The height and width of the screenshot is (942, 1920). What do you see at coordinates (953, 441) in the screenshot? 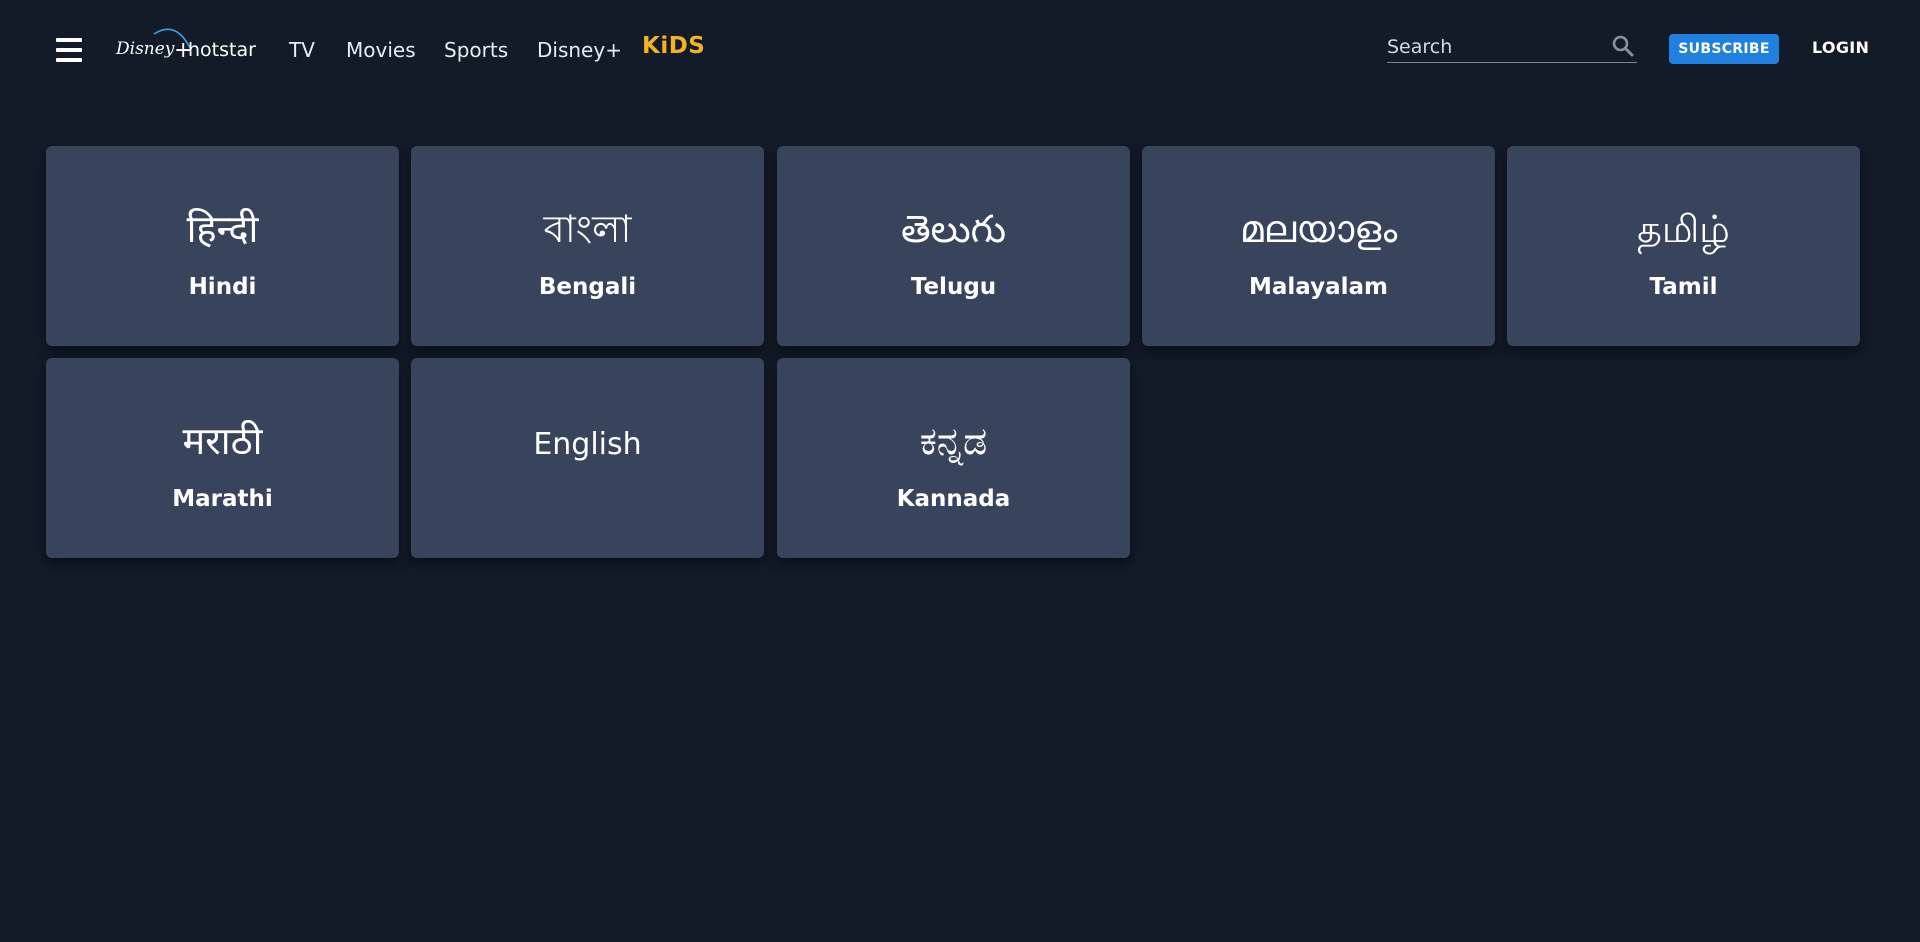
I see `language-native-name: ಕನ್ನಡ` at bounding box center [953, 441].